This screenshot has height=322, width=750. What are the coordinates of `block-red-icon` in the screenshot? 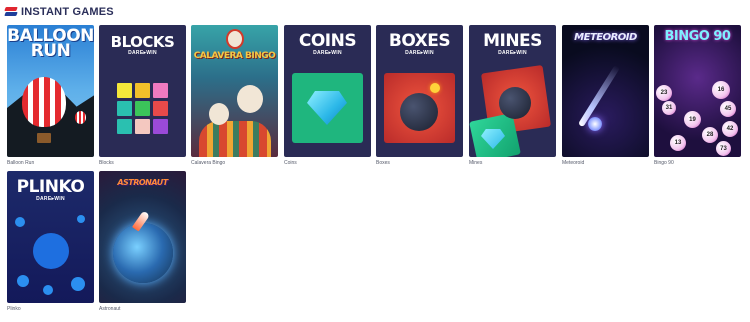 It's located at (160, 108).